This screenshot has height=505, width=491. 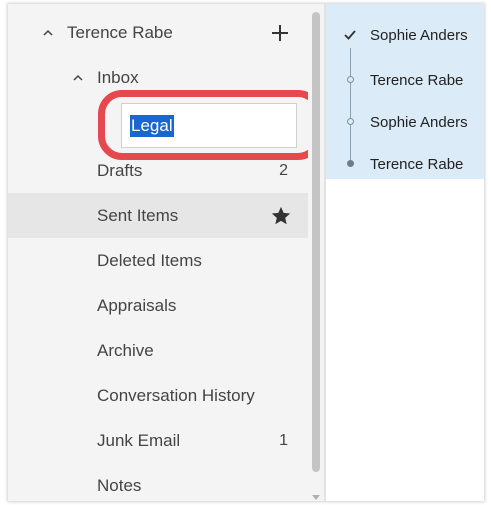 I want to click on folder-item-appraisals: Appraisals, so click(x=158, y=305).